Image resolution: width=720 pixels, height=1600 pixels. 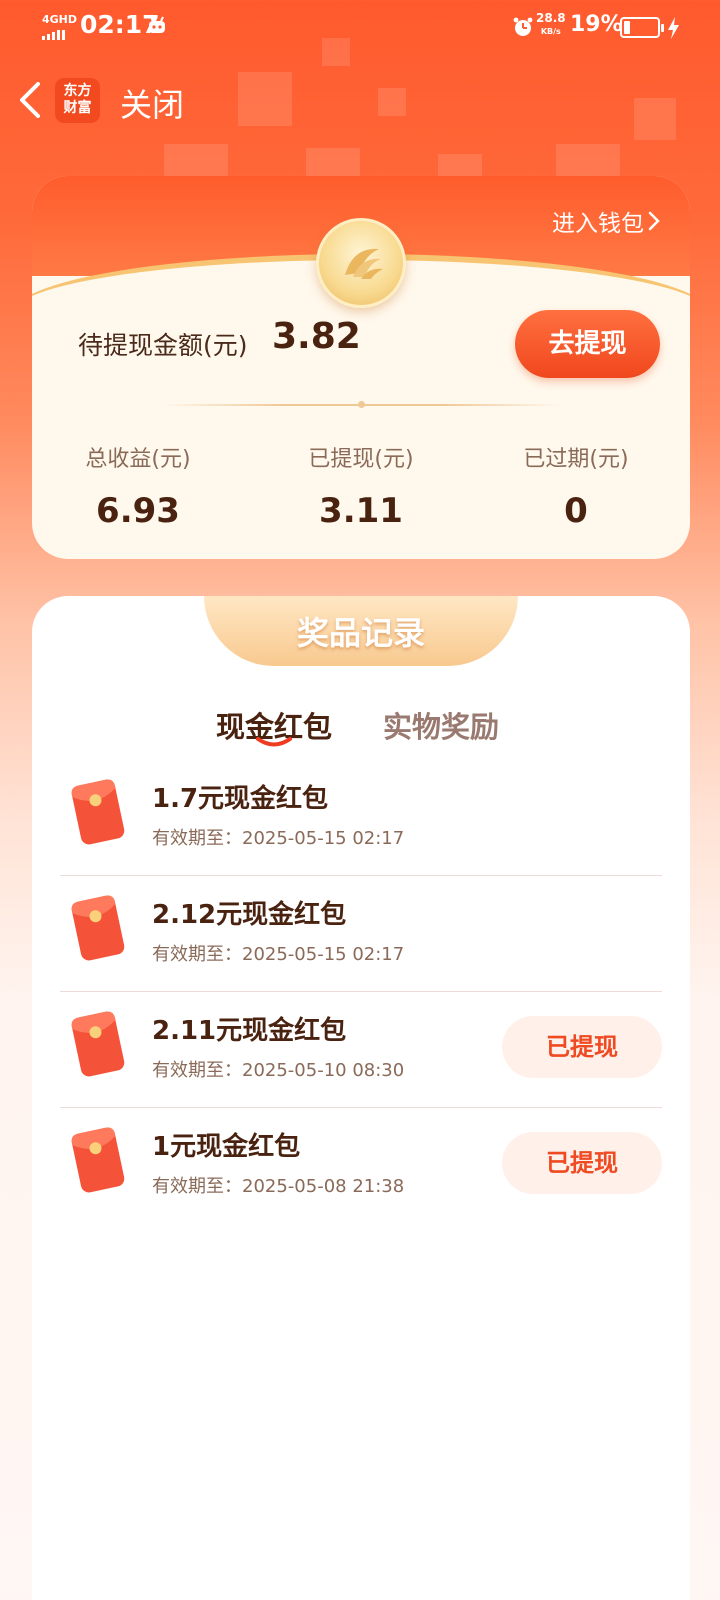 I want to click on charging-bolt-icon, so click(x=673, y=28).